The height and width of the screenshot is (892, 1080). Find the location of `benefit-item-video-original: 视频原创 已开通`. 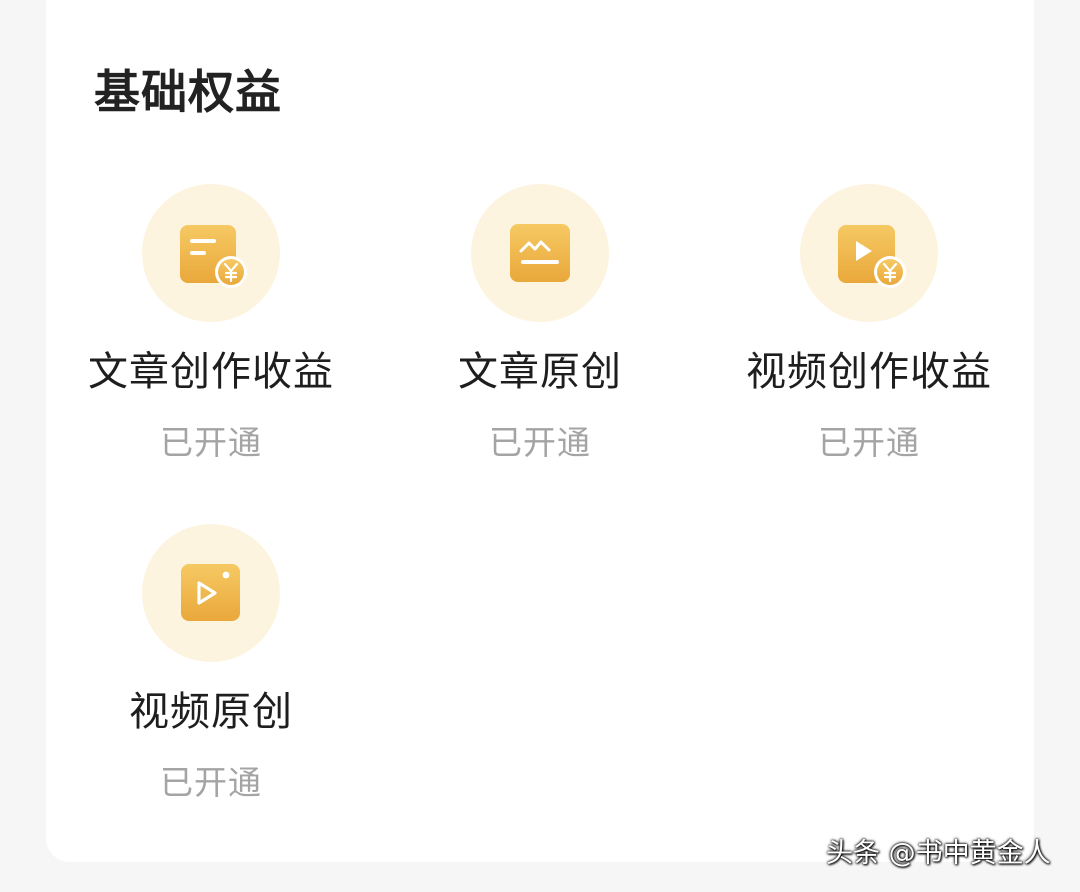

benefit-item-video-original: 视频原创 已开通 is located at coordinates (211, 674).